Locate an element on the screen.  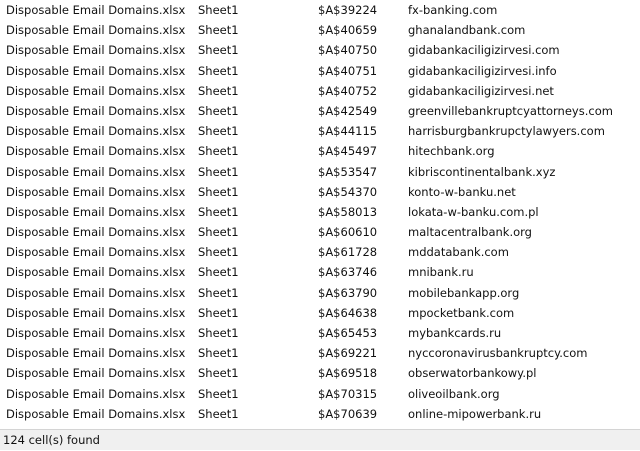
result-cell-address: $A$63746 is located at coordinates (348, 272).